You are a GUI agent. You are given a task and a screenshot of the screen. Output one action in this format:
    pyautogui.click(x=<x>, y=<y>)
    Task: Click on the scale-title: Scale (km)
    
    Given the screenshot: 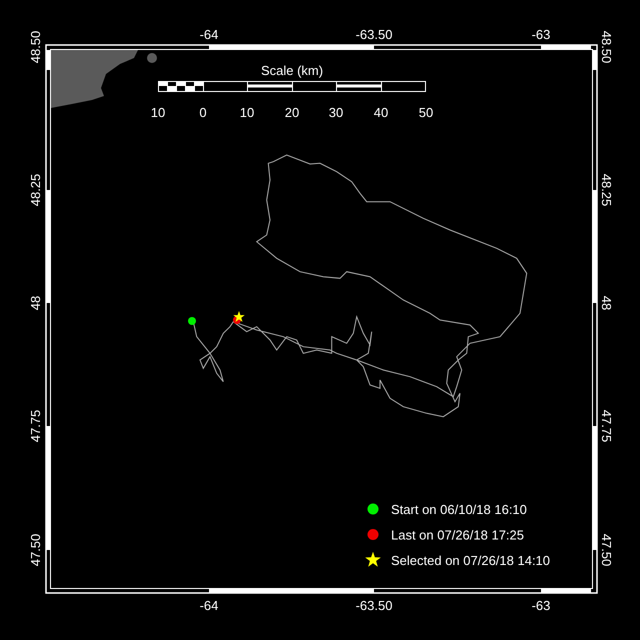 What is the action you would take?
    pyautogui.click(x=292, y=70)
    